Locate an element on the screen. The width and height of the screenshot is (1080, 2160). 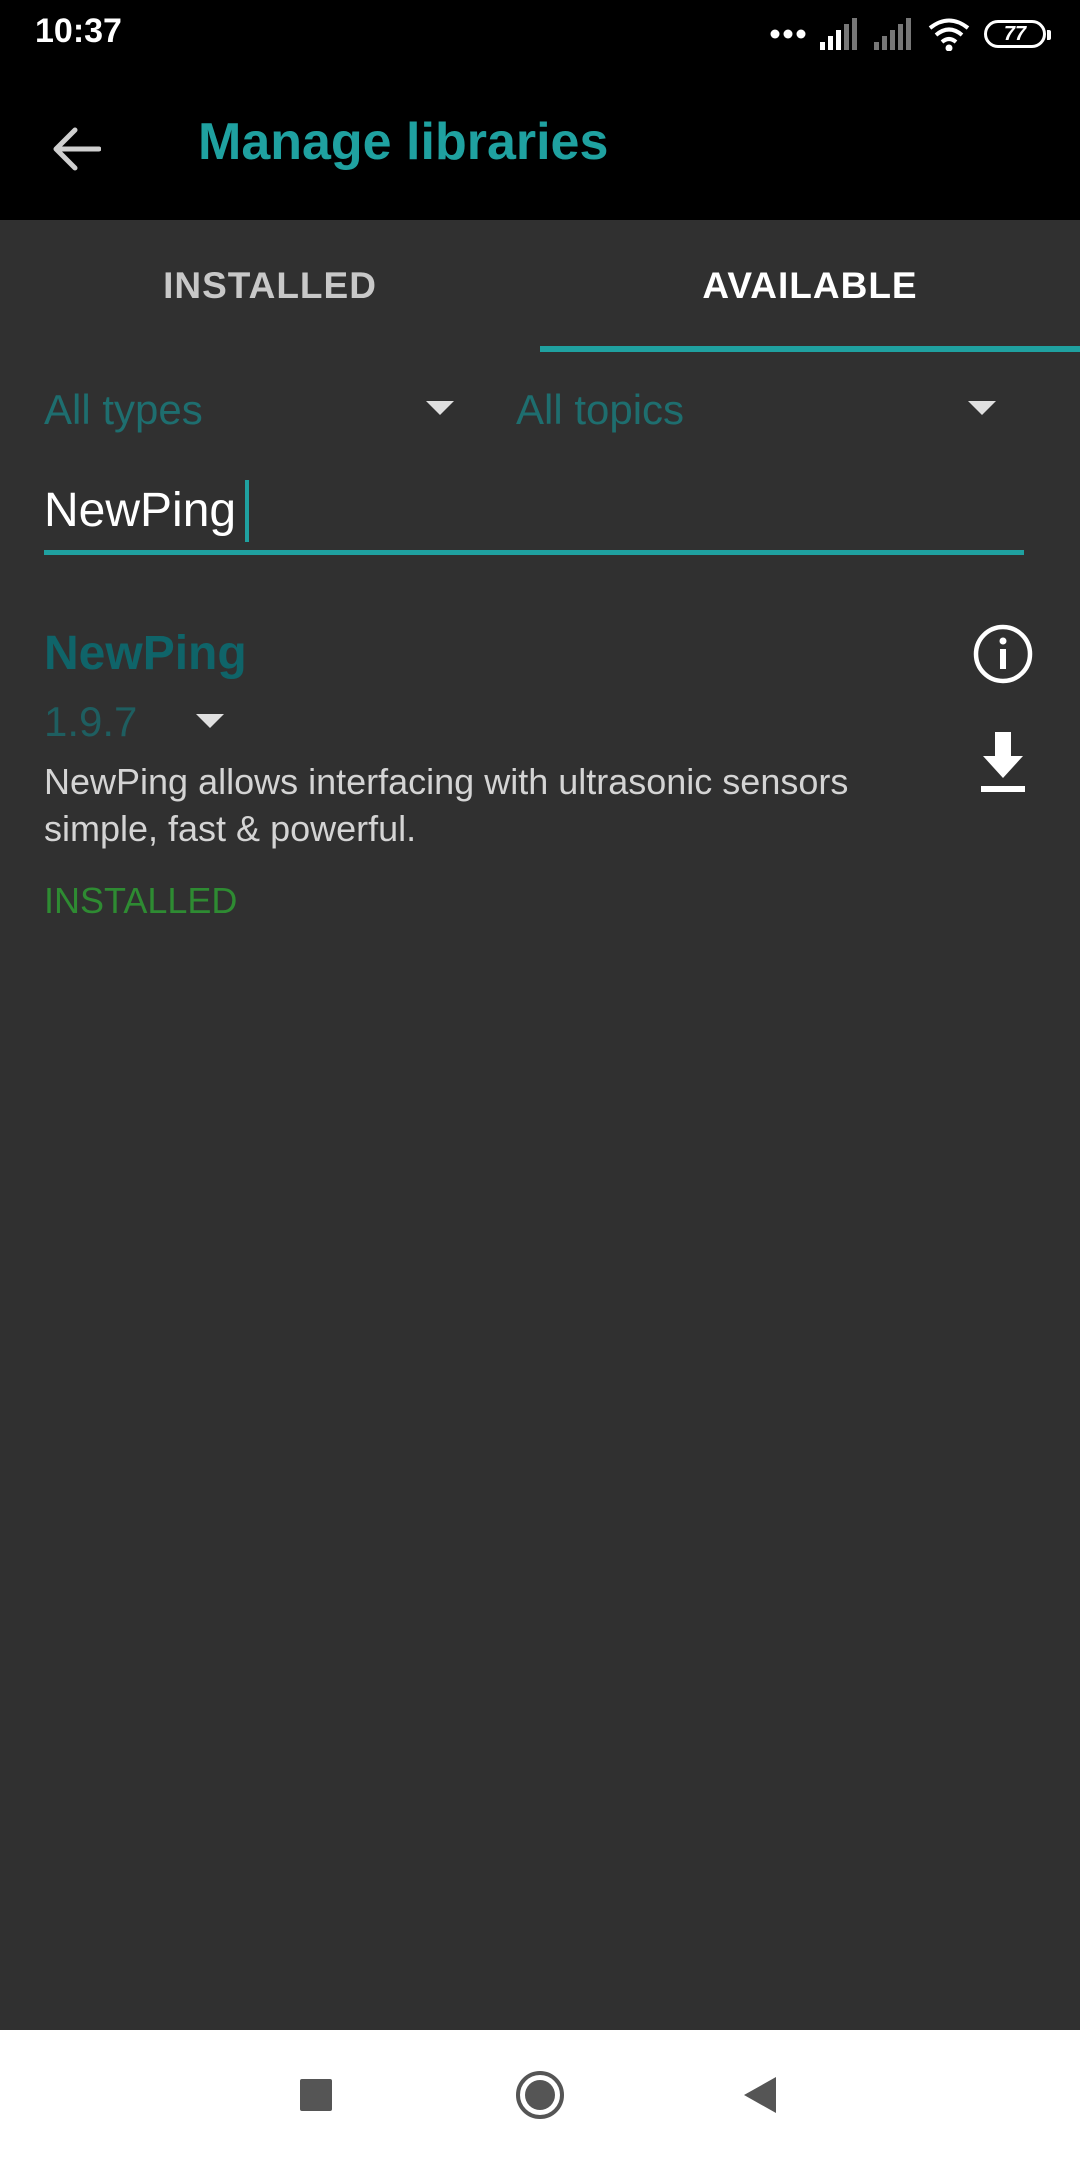
recents-button is located at coordinates (316, 2095).